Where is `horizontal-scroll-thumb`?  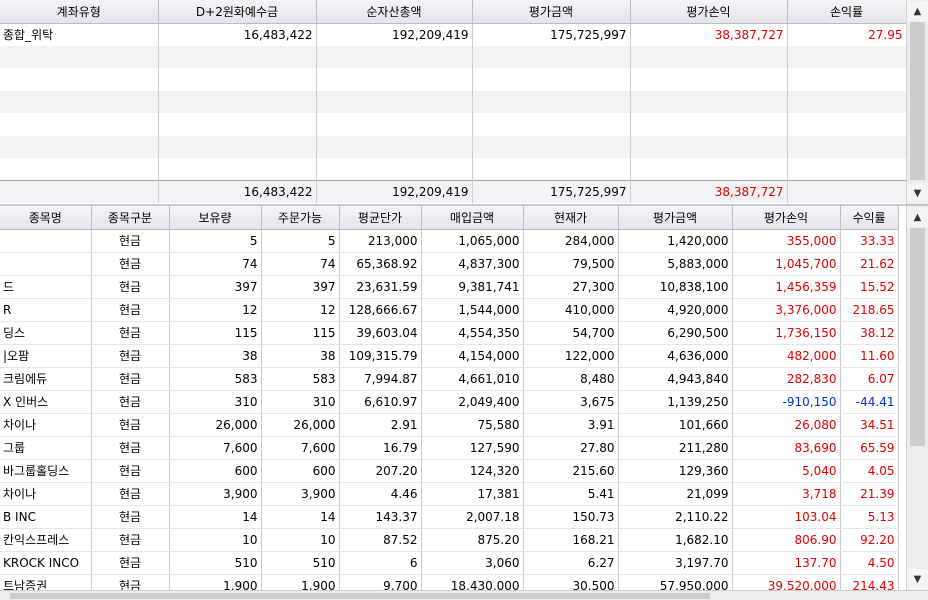 horizontal-scroll-thumb is located at coordinates (360, 596).